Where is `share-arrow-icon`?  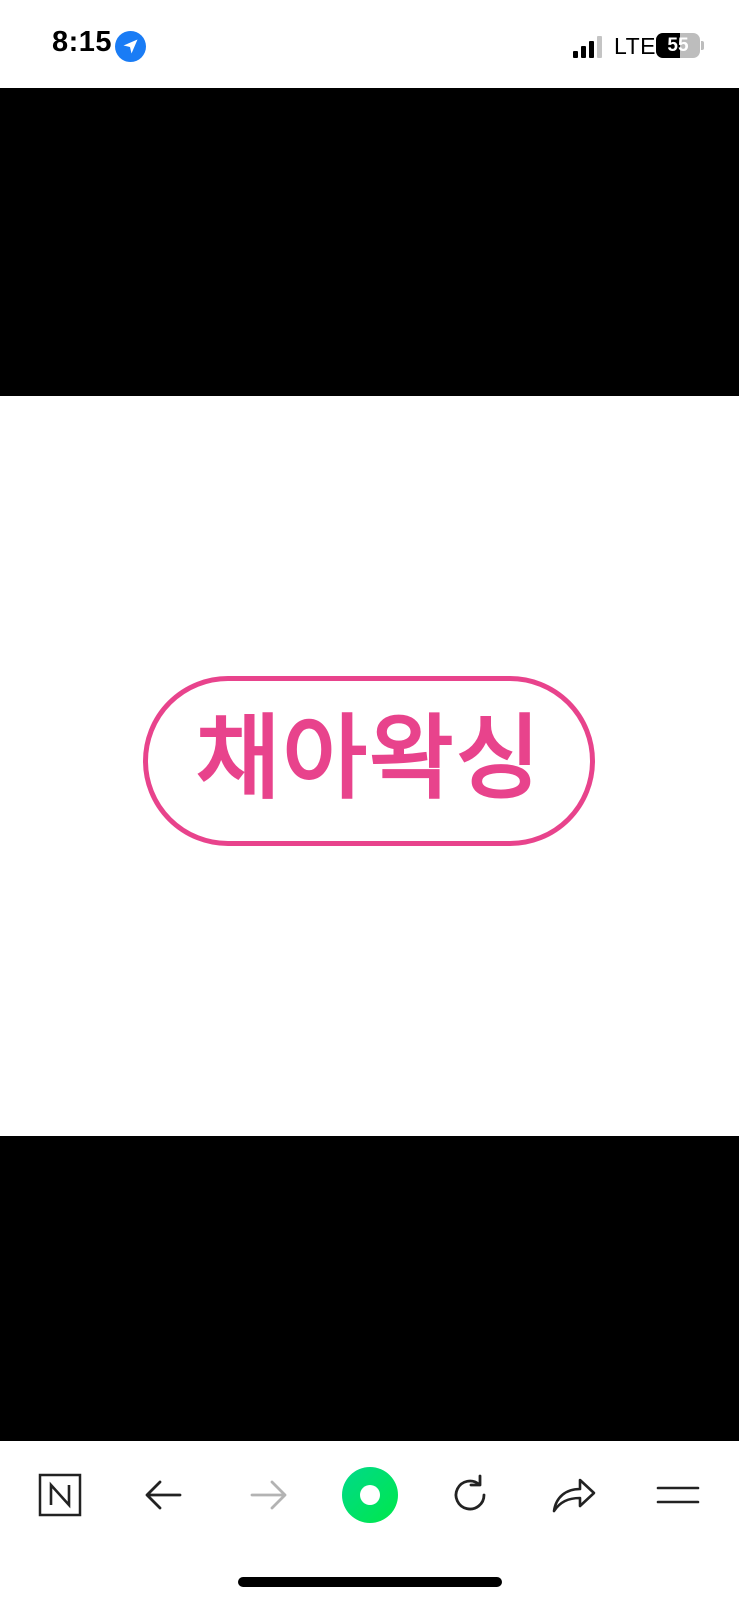
share-arrow-icon is located at coordinates (574, 1495).